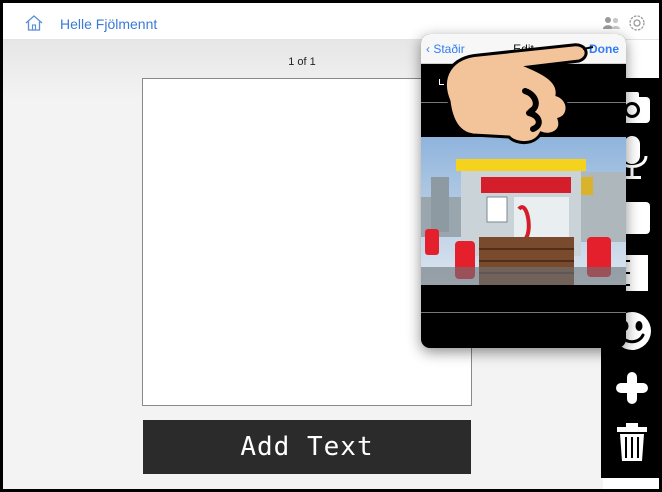 This screenshot has width=662, height=492. I want to click on divider, so click(523, 312).